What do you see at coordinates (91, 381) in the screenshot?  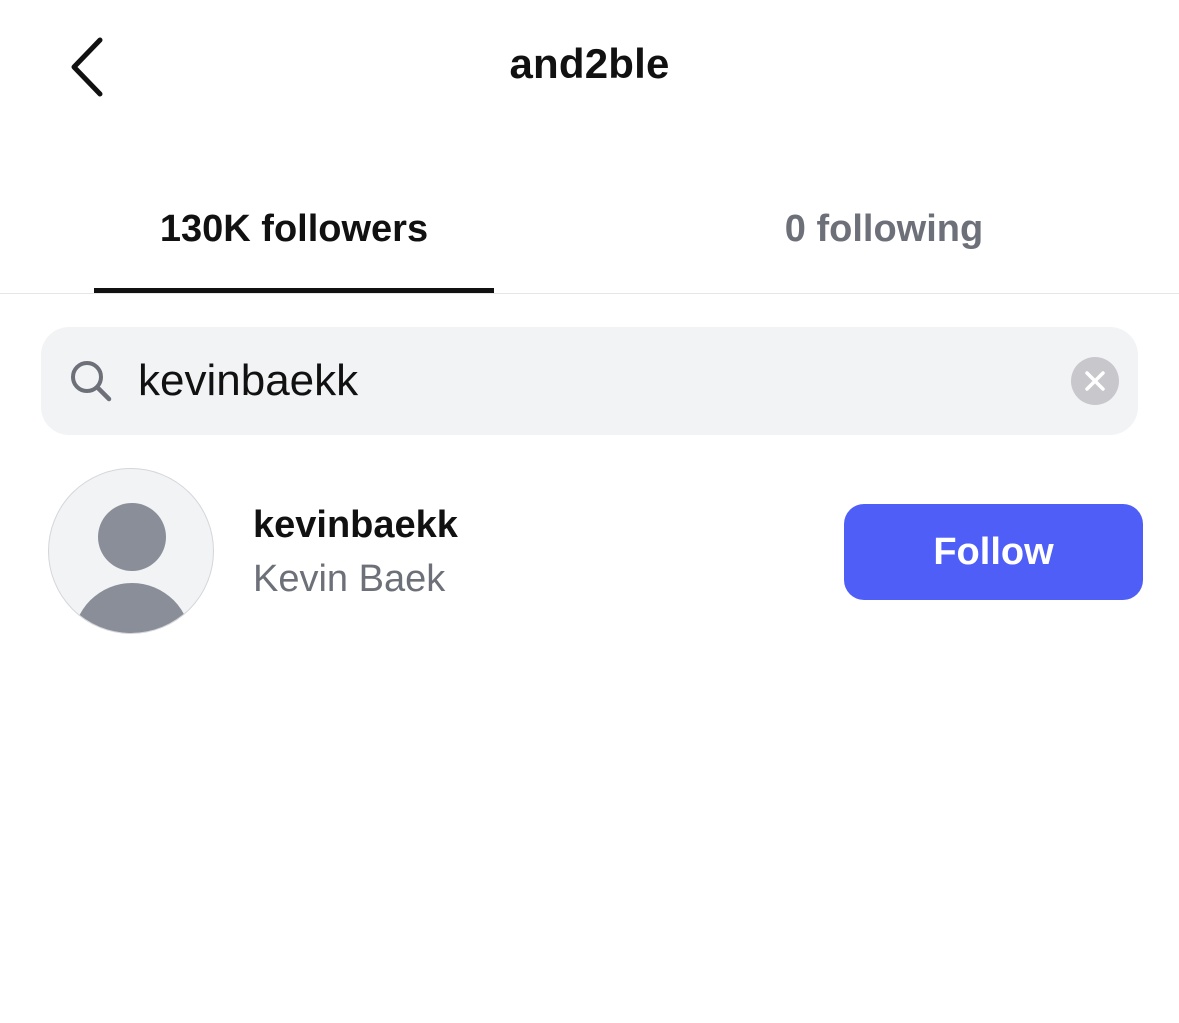 I see `search-icon` at bounding box center [91, 381].